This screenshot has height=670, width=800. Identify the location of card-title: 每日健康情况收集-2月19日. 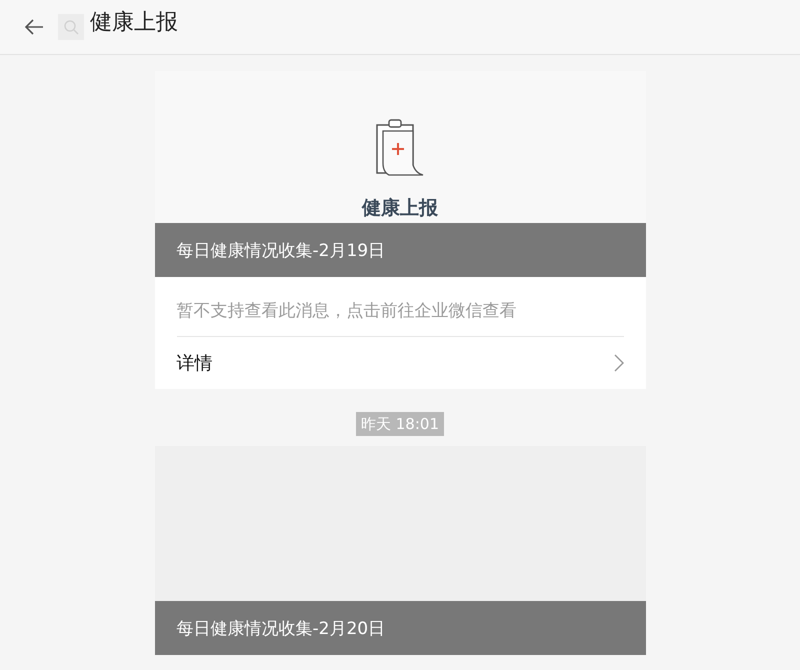
(400, 250).